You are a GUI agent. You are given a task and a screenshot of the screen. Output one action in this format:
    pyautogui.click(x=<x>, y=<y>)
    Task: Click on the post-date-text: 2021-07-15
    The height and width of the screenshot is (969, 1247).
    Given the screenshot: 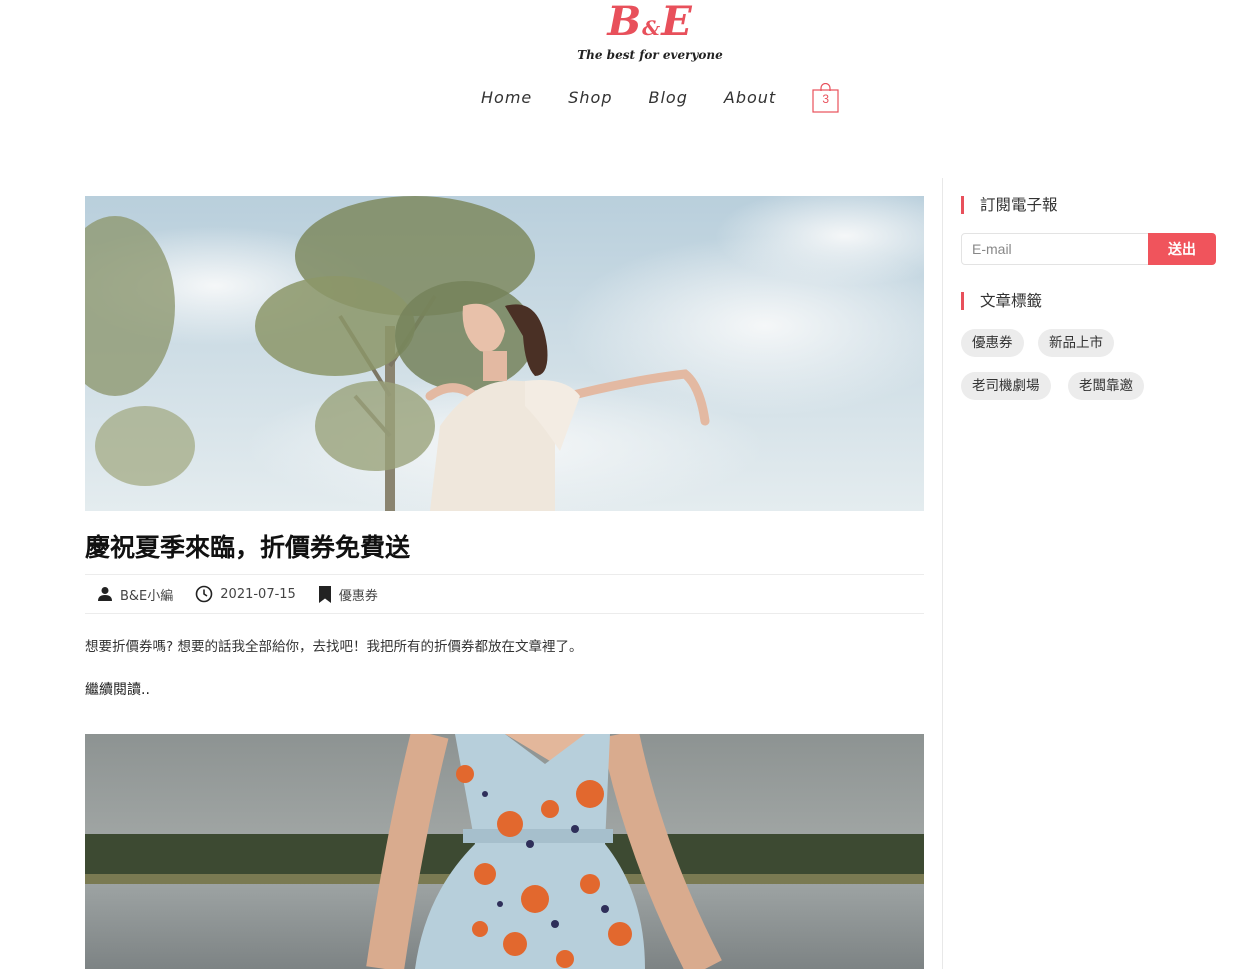 What is the action you would take?
    pyautogui.click(x=258, y=594)
    